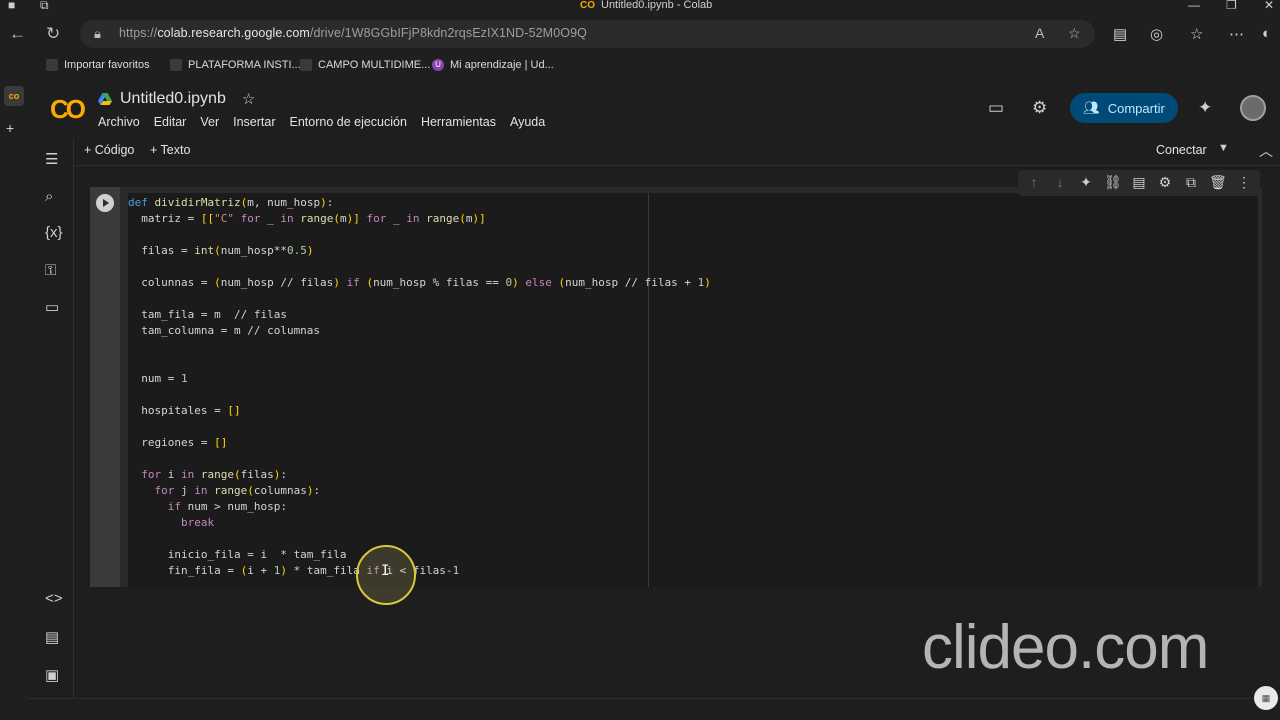  What do you see at coordinates (1266, 33) in the screenshot?
I see `edge-copilot-icon: ◐` at bounding box center [1266, 33].